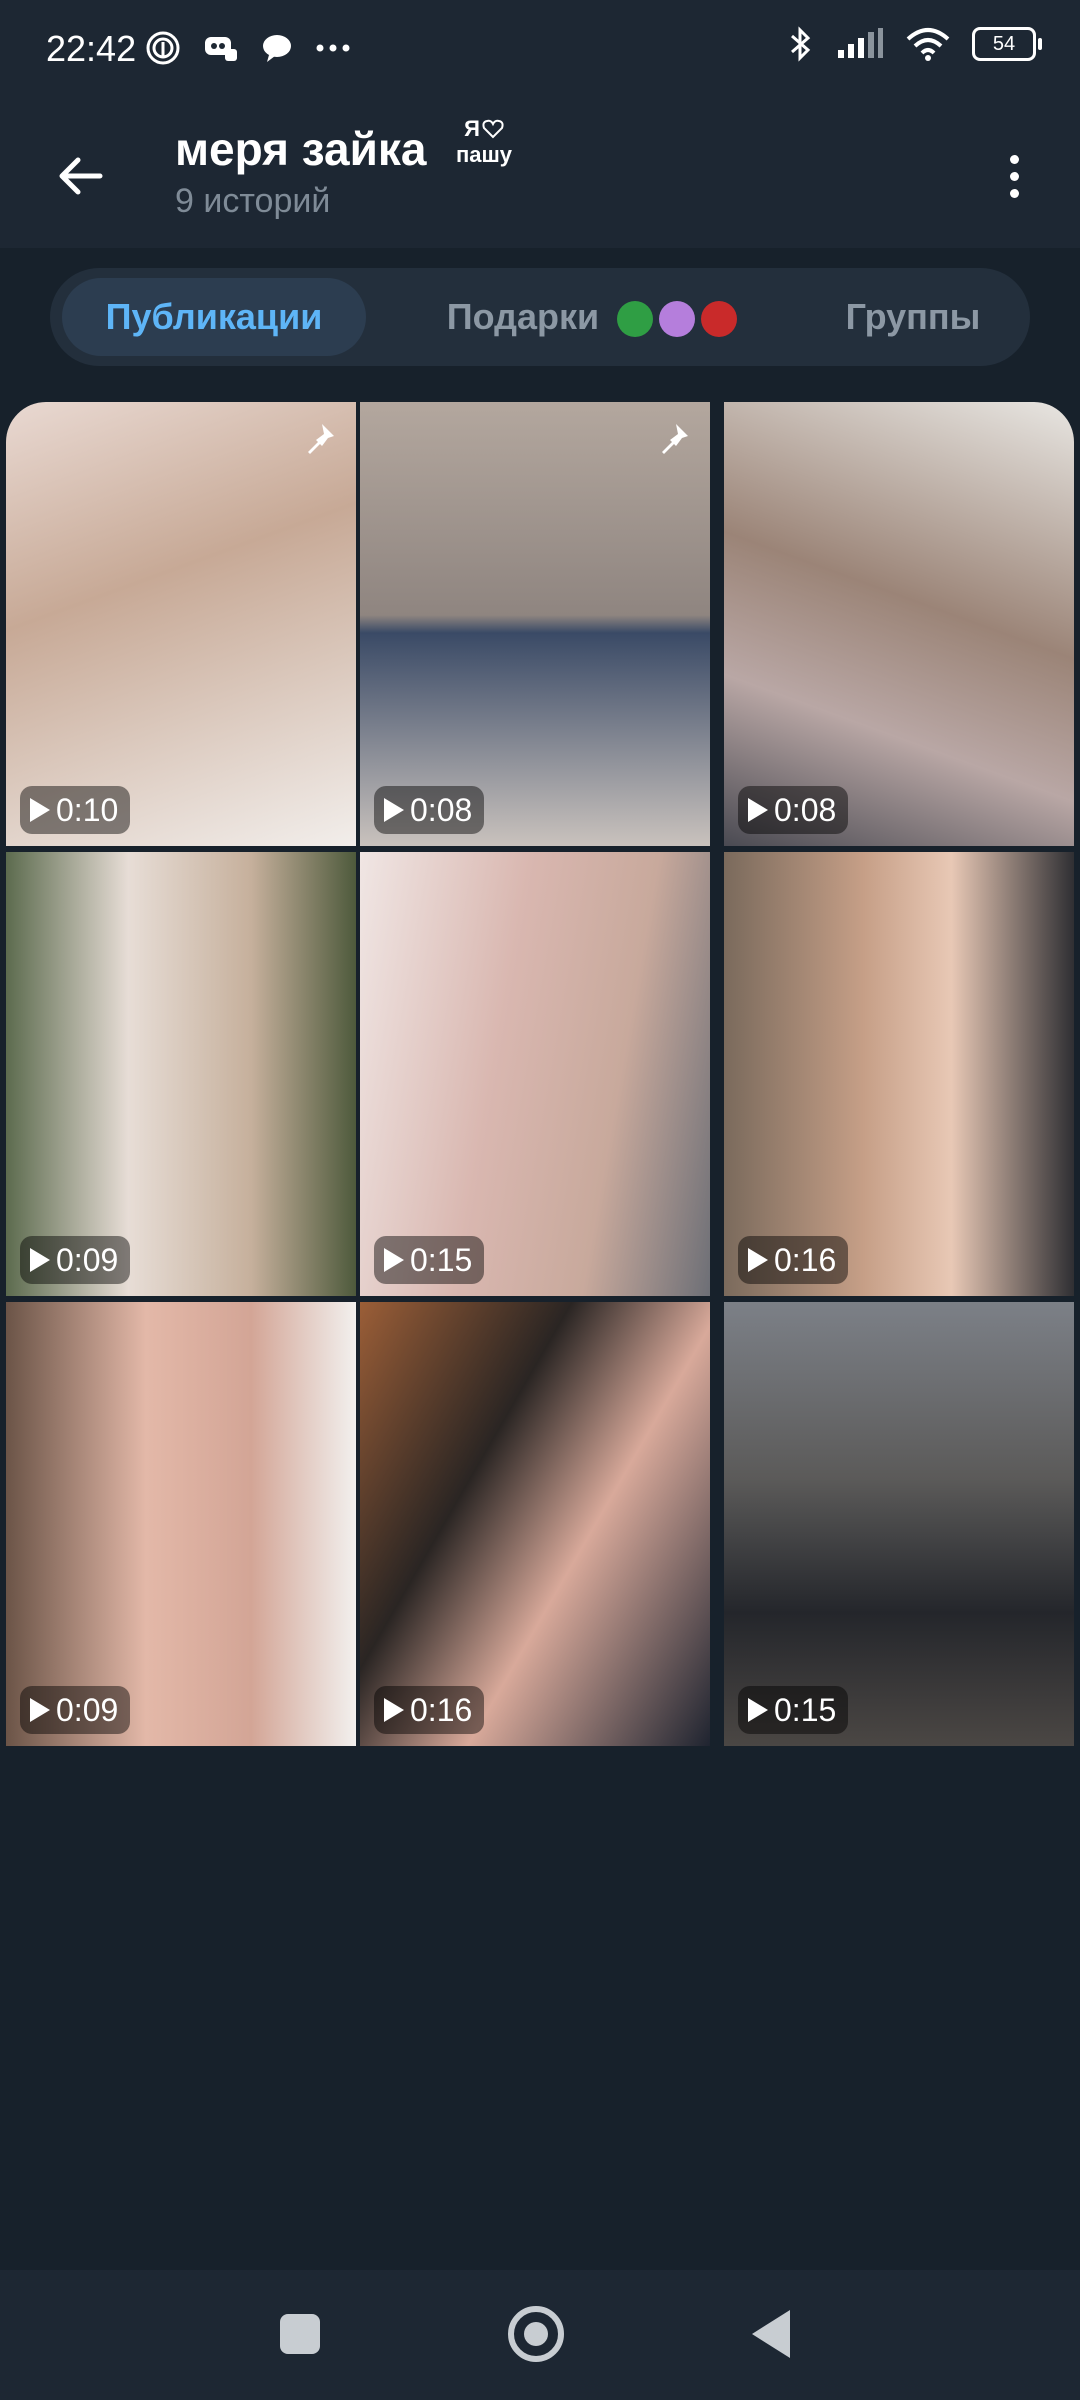  Describe the element at coordinates (333, 48) in the screenshot. I see `more-notifications-icon` at that location.